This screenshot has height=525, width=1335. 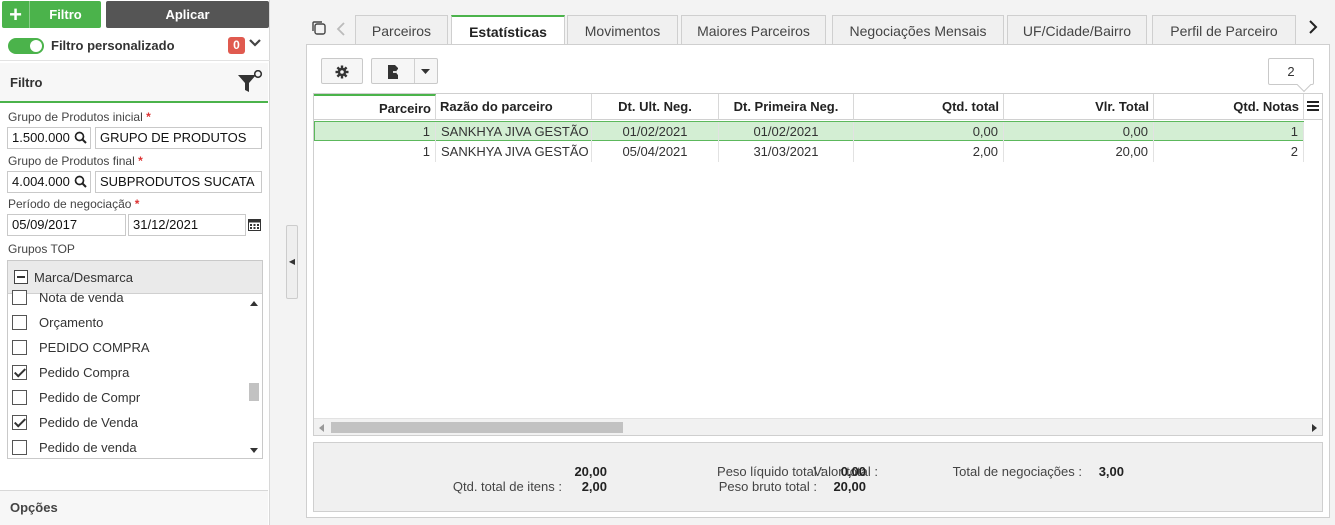 I want to click on qtd-itens-label: Qtd. total de itens :, so click(x=507, y=486).